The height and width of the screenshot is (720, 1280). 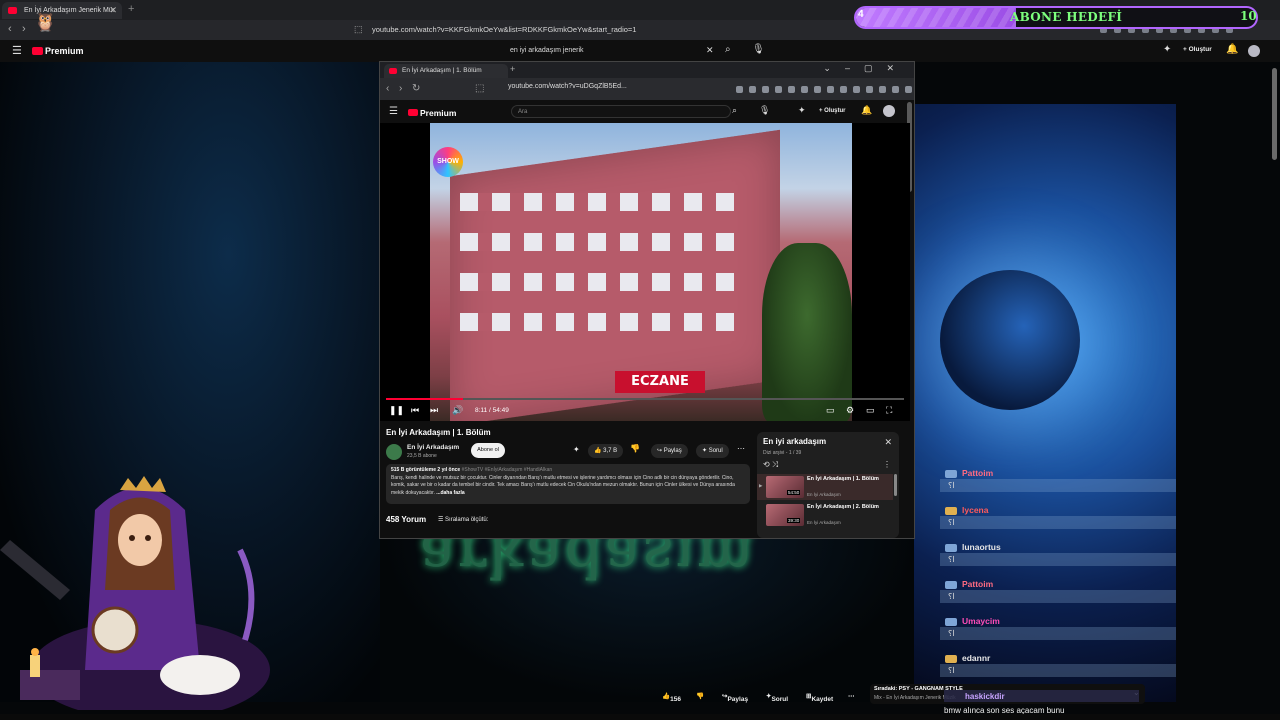 What do you see at coordinates (761, 485) in the screenshot?
I see `now-playing-icon: ▶` at bounding box center [761, 485].